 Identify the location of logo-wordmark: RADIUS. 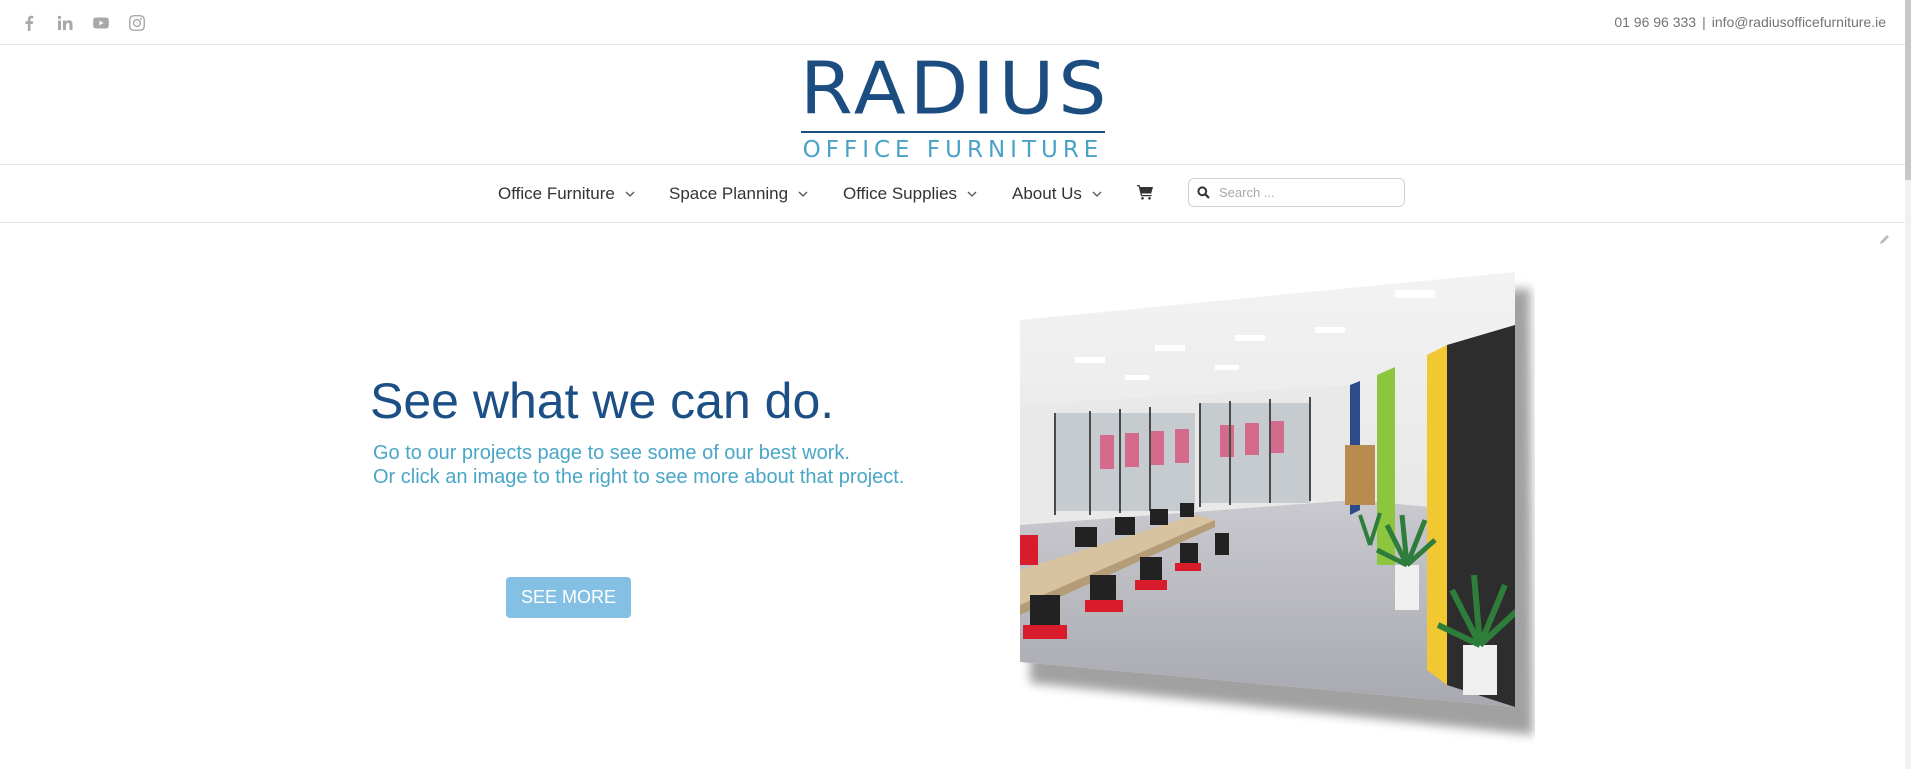
(955, 88).